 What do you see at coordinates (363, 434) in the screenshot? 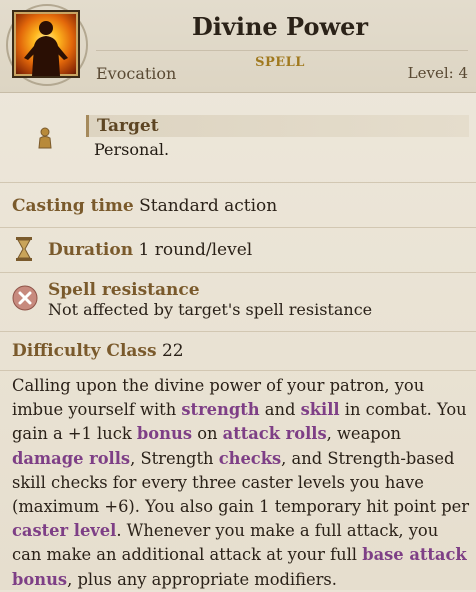
I see `desc-text: , weapon` at bounding box center [363, 434].